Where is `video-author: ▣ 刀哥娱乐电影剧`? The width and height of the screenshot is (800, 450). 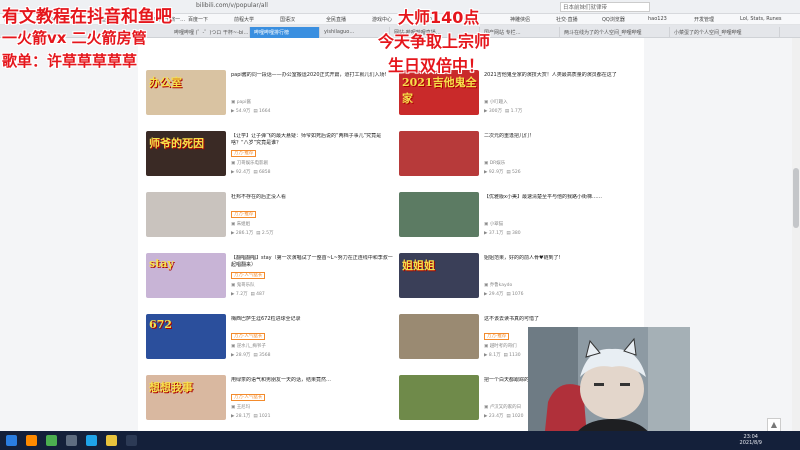 video-author: ▣ 刀哥娱乐电影剧 is located at coordinates (249, 163).